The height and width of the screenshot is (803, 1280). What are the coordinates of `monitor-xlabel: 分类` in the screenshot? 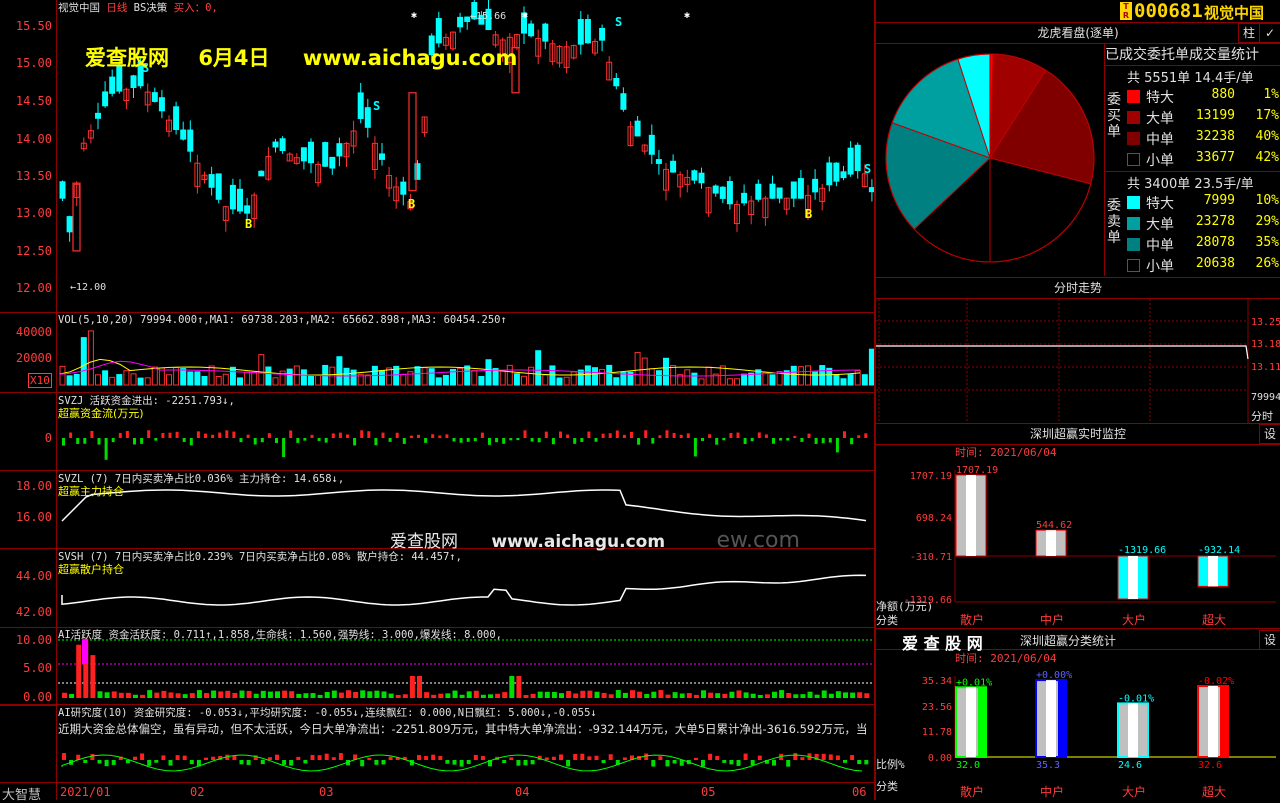 It's located at (887, 620).